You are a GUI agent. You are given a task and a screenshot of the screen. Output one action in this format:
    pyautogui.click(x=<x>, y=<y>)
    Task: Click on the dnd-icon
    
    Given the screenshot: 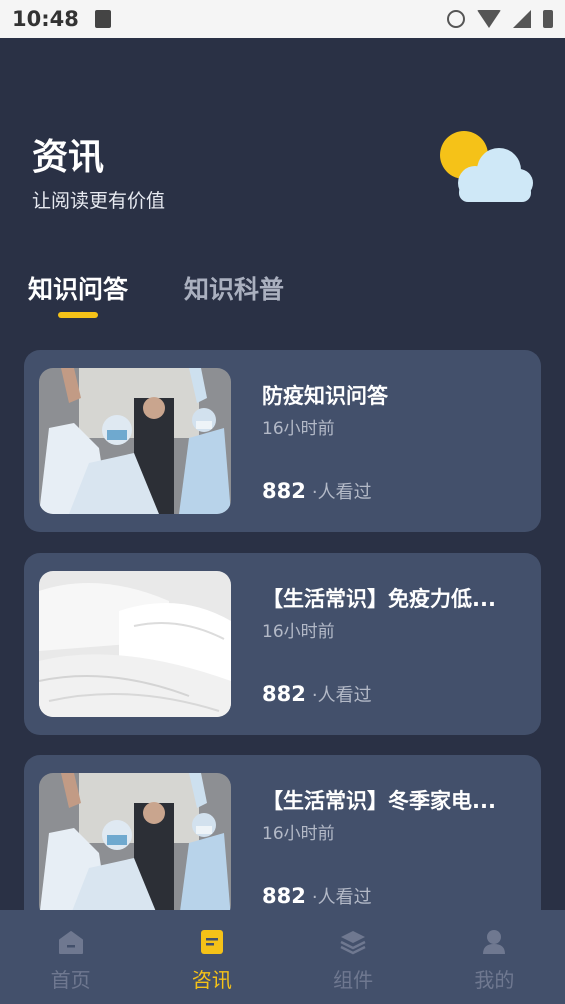 What is the action you would take?
    pyautogui.click(x=456, y=19)
    